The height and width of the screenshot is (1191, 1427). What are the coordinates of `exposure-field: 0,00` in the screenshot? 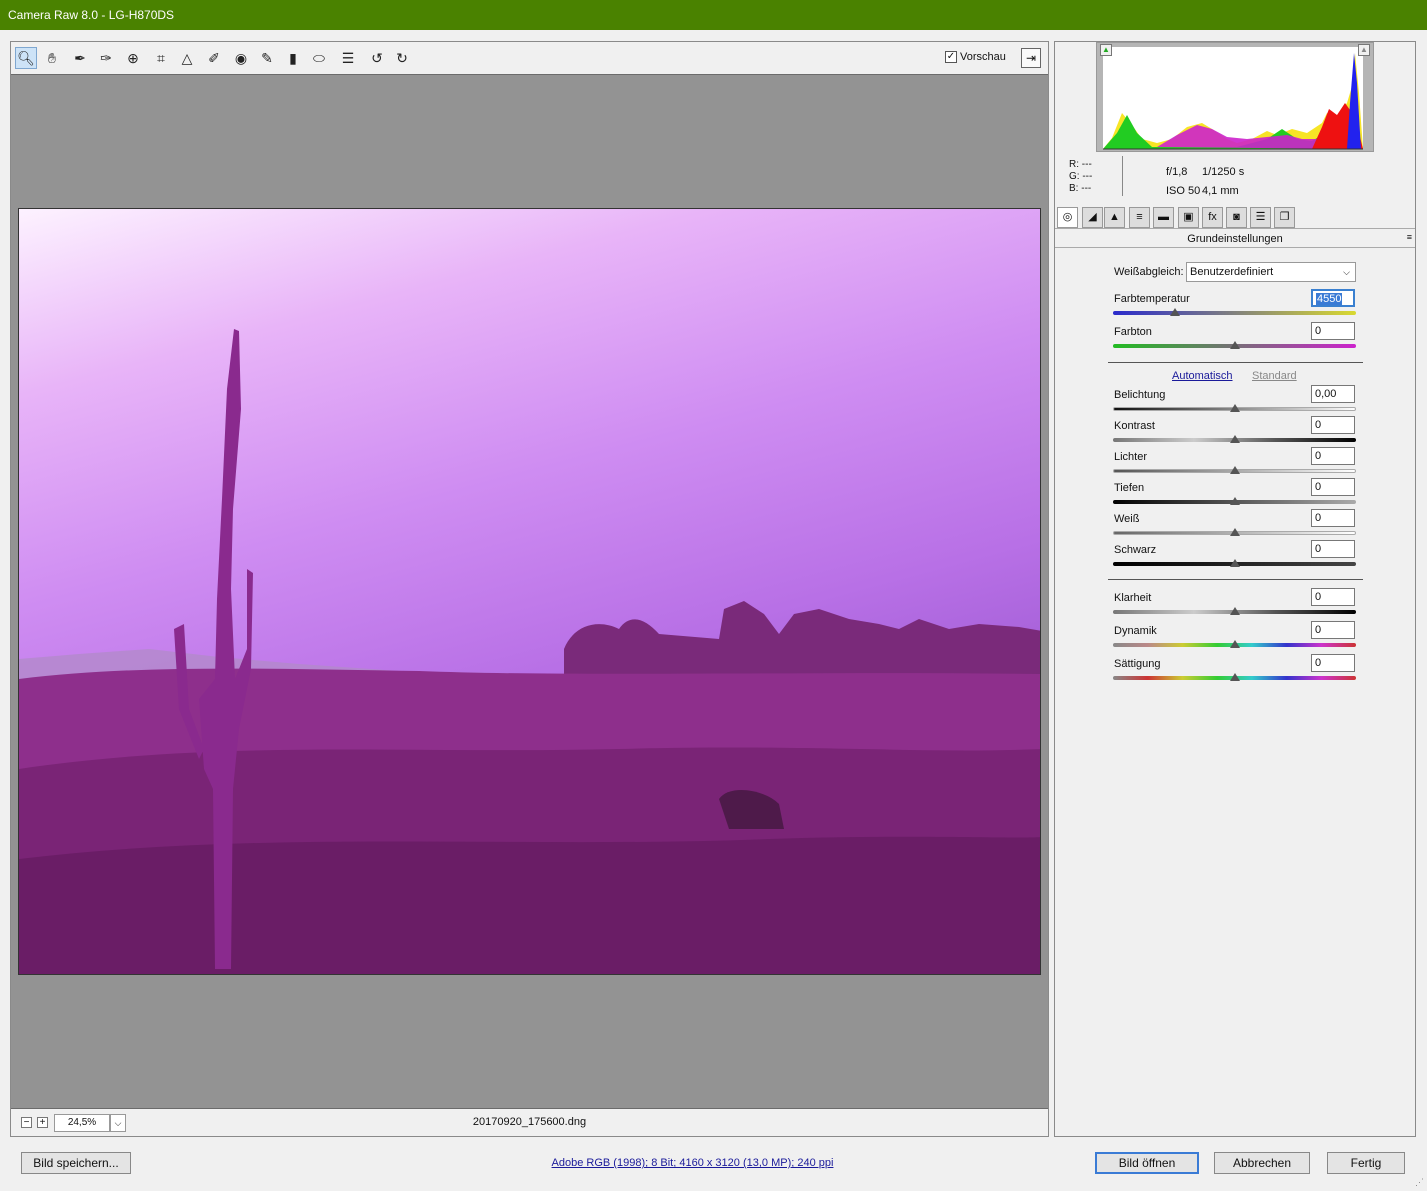 It's located at (1333, 394).